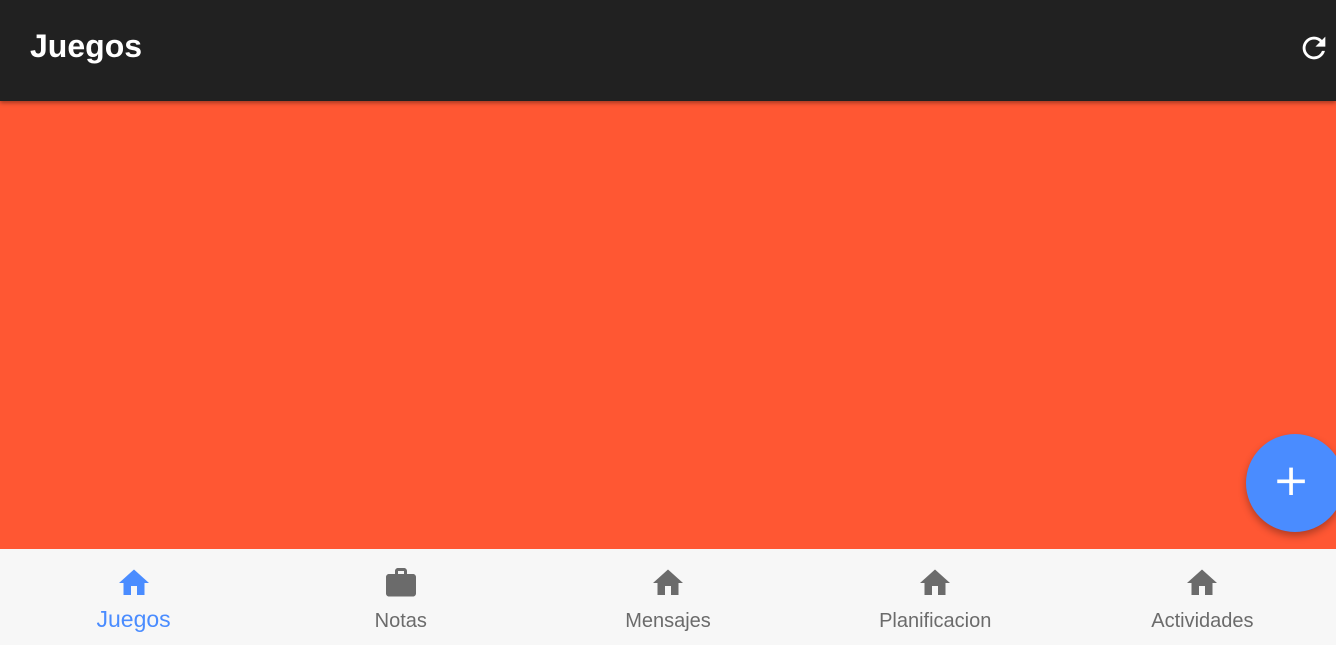 This screenshot has width=1336, height=645. What do you see at coordinates (935, 621) in the screenshot?
I see `nav-label: Planificacion` at bounding box center [935, 621].